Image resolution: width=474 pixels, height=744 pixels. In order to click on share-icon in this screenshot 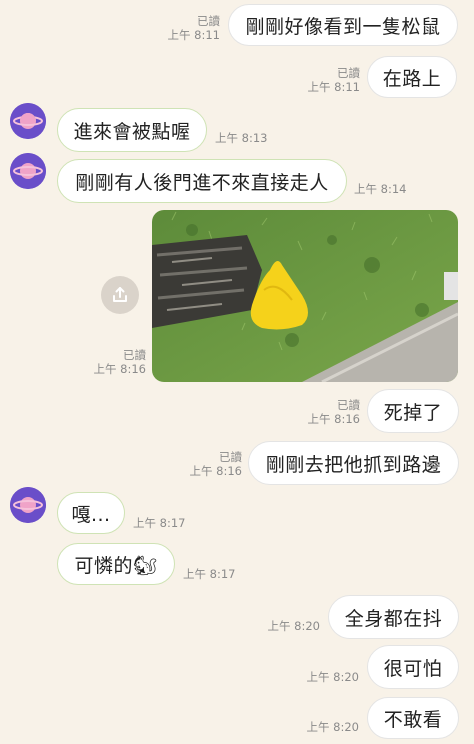, I will do `click(120, 294)`.